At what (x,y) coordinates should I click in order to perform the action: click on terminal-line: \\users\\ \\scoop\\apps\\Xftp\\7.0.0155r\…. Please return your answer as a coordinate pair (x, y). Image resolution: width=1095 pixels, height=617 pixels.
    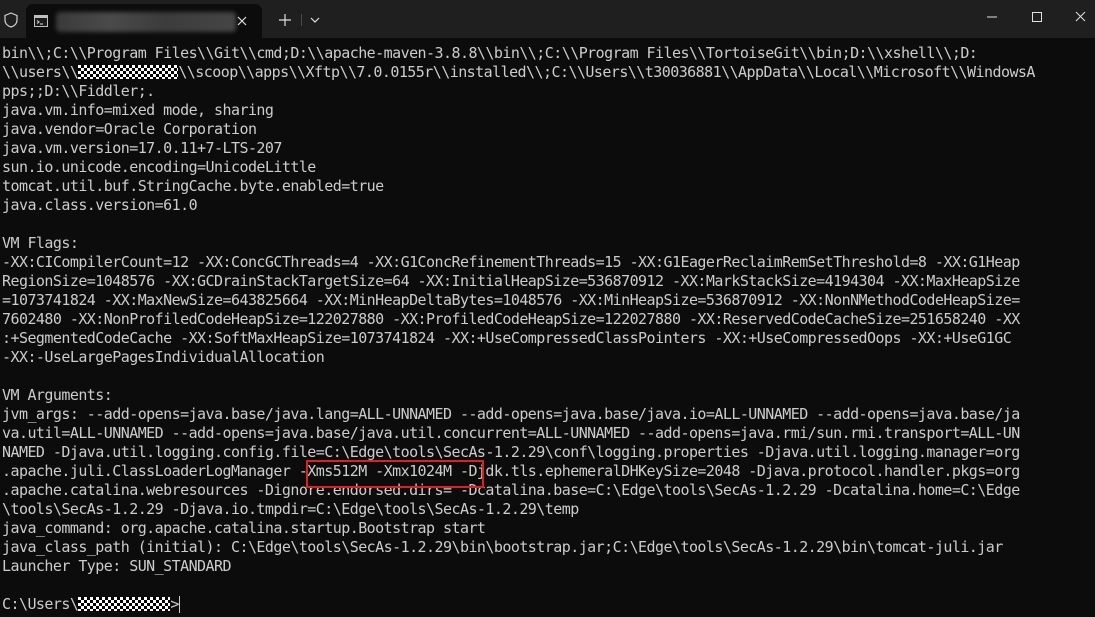
    Looking at the image, I should click on (518, 72).